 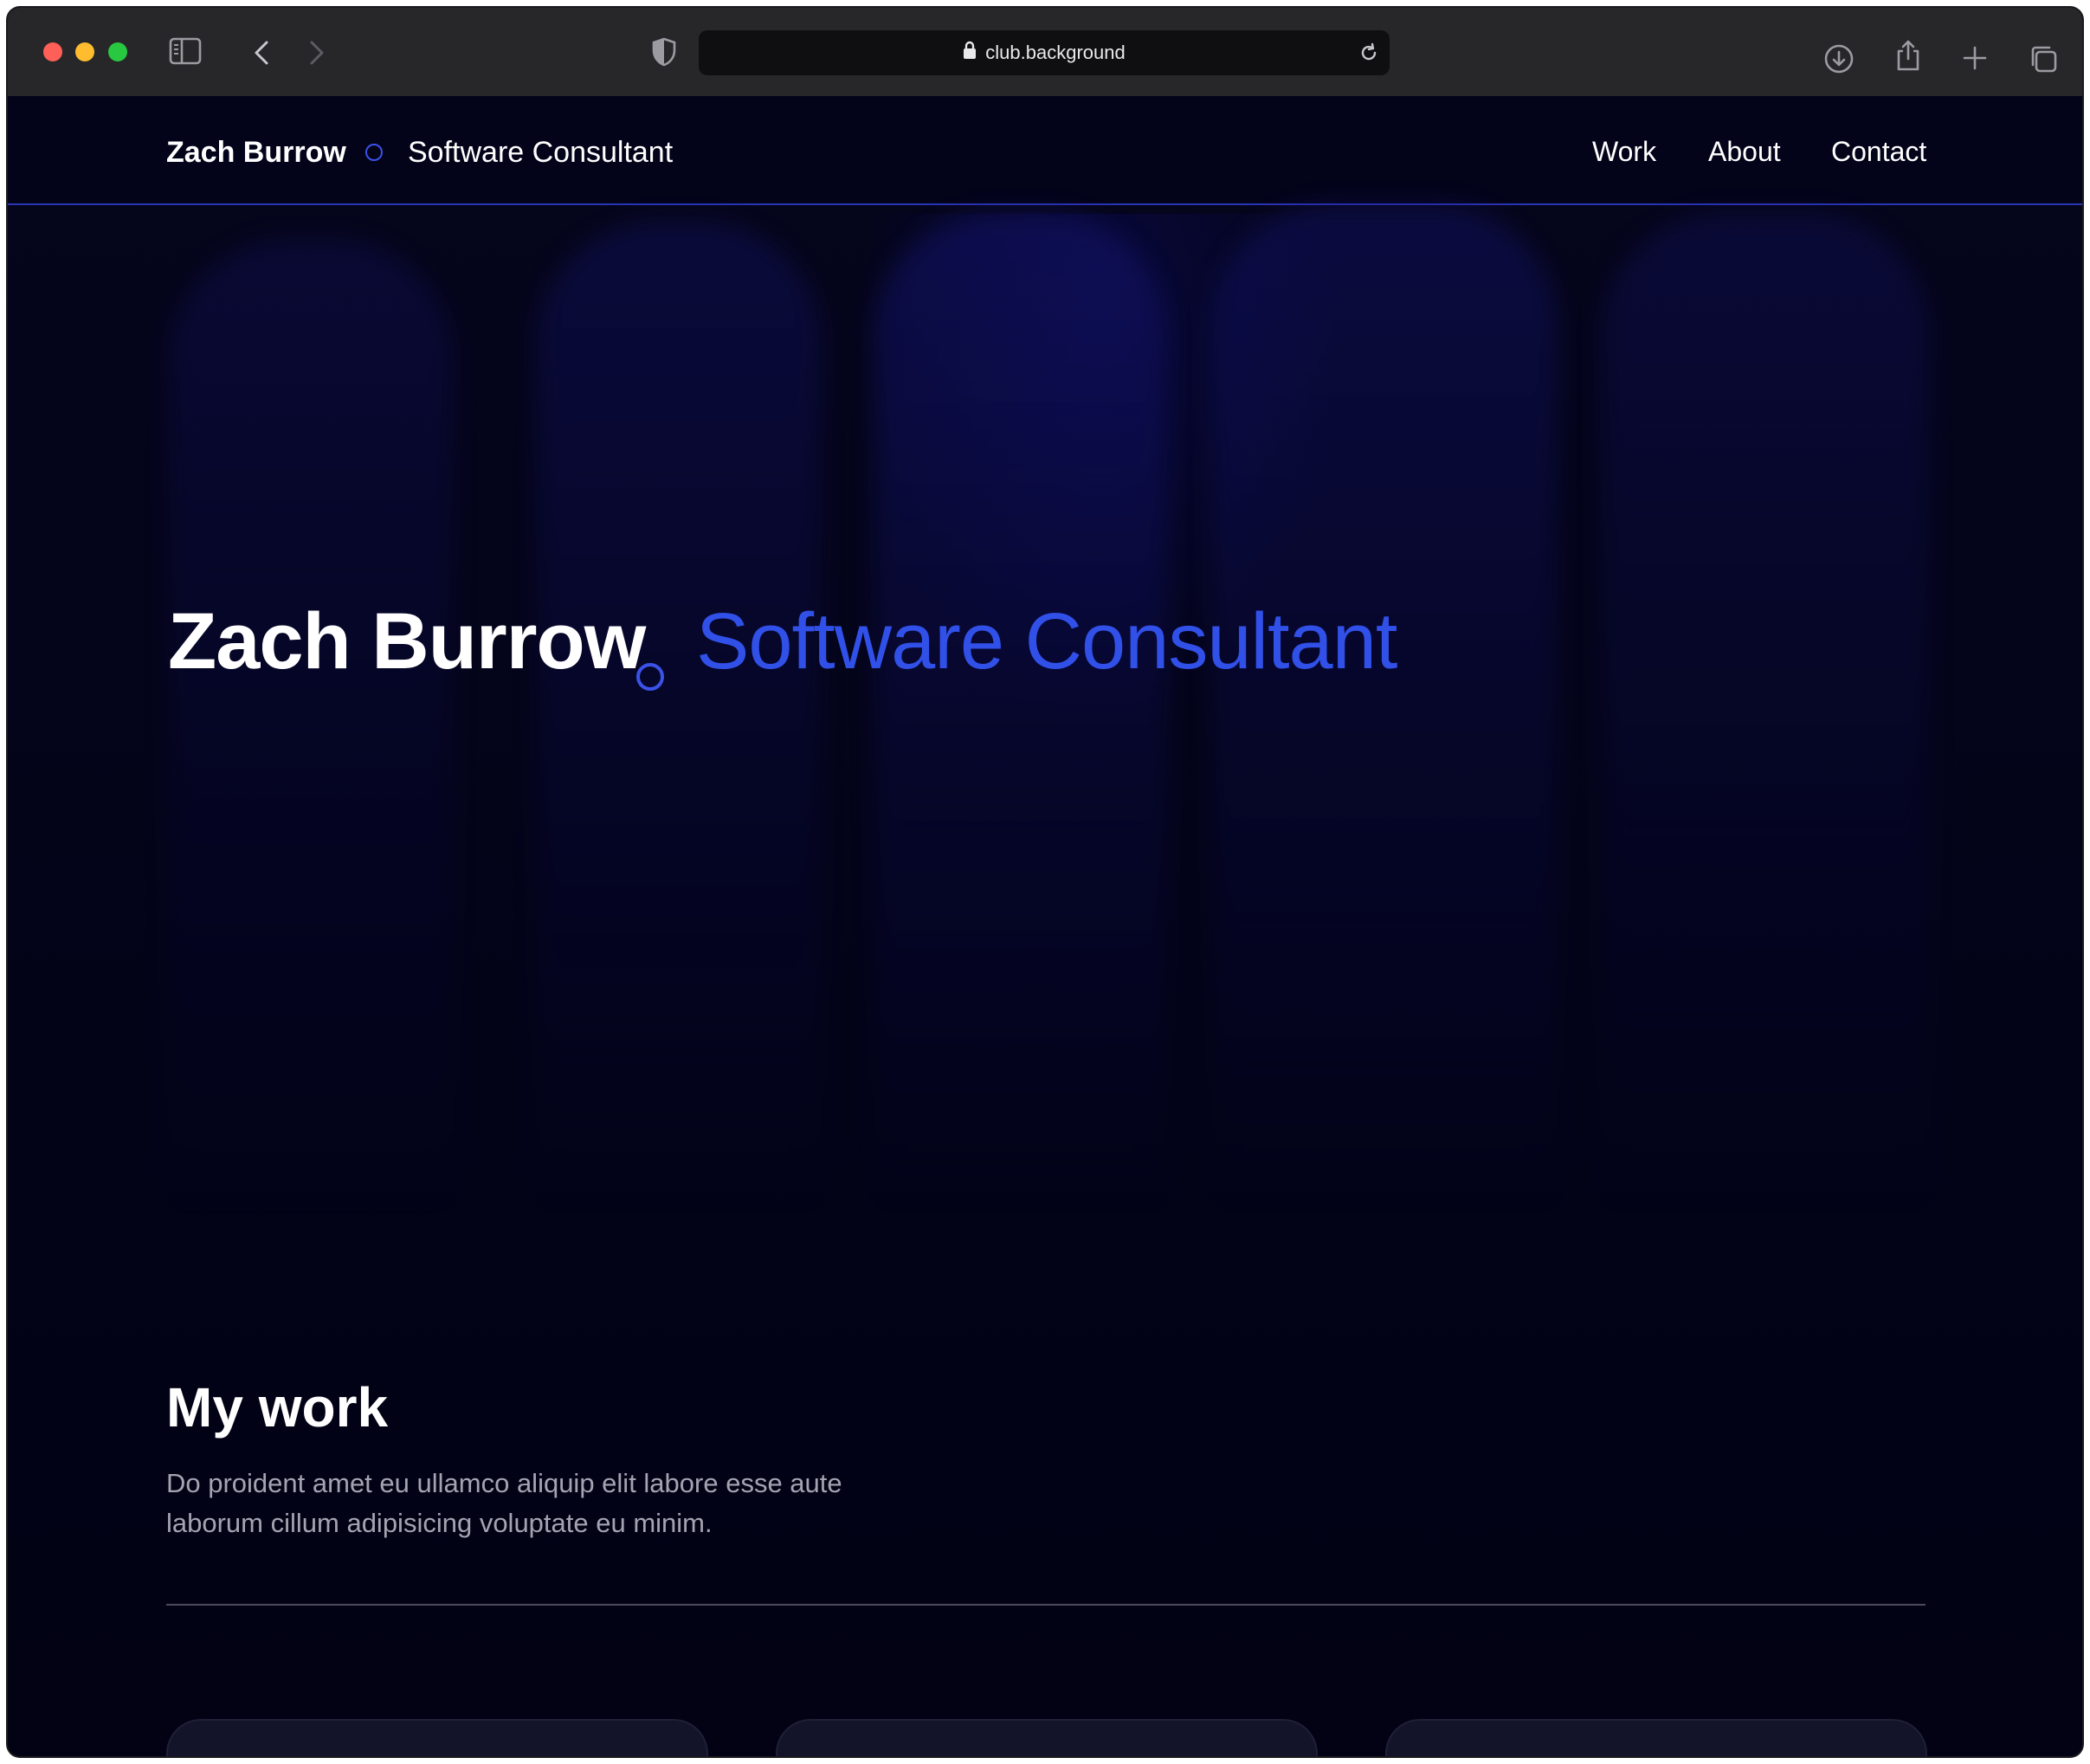 I want to click on new-tab-icon, so click(x=1975, y=58).